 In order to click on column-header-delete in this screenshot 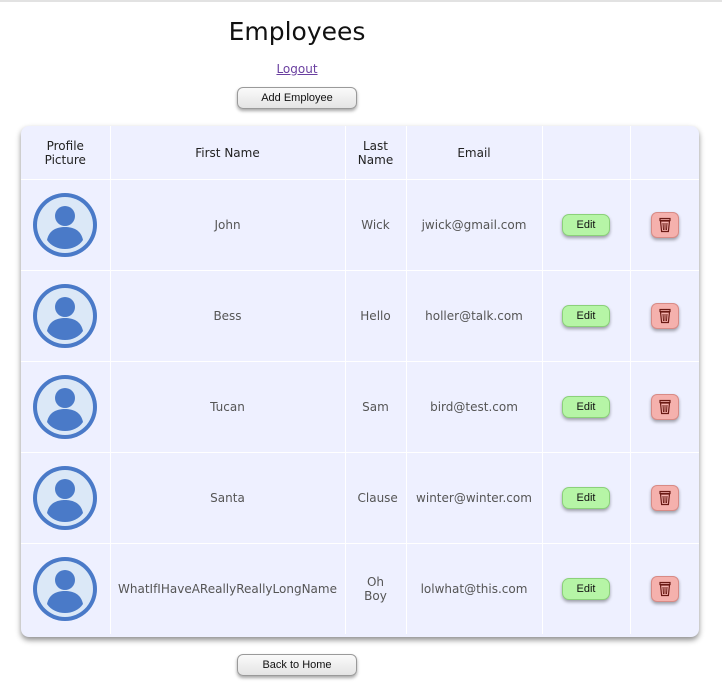, I will do `click(664, 153)`.